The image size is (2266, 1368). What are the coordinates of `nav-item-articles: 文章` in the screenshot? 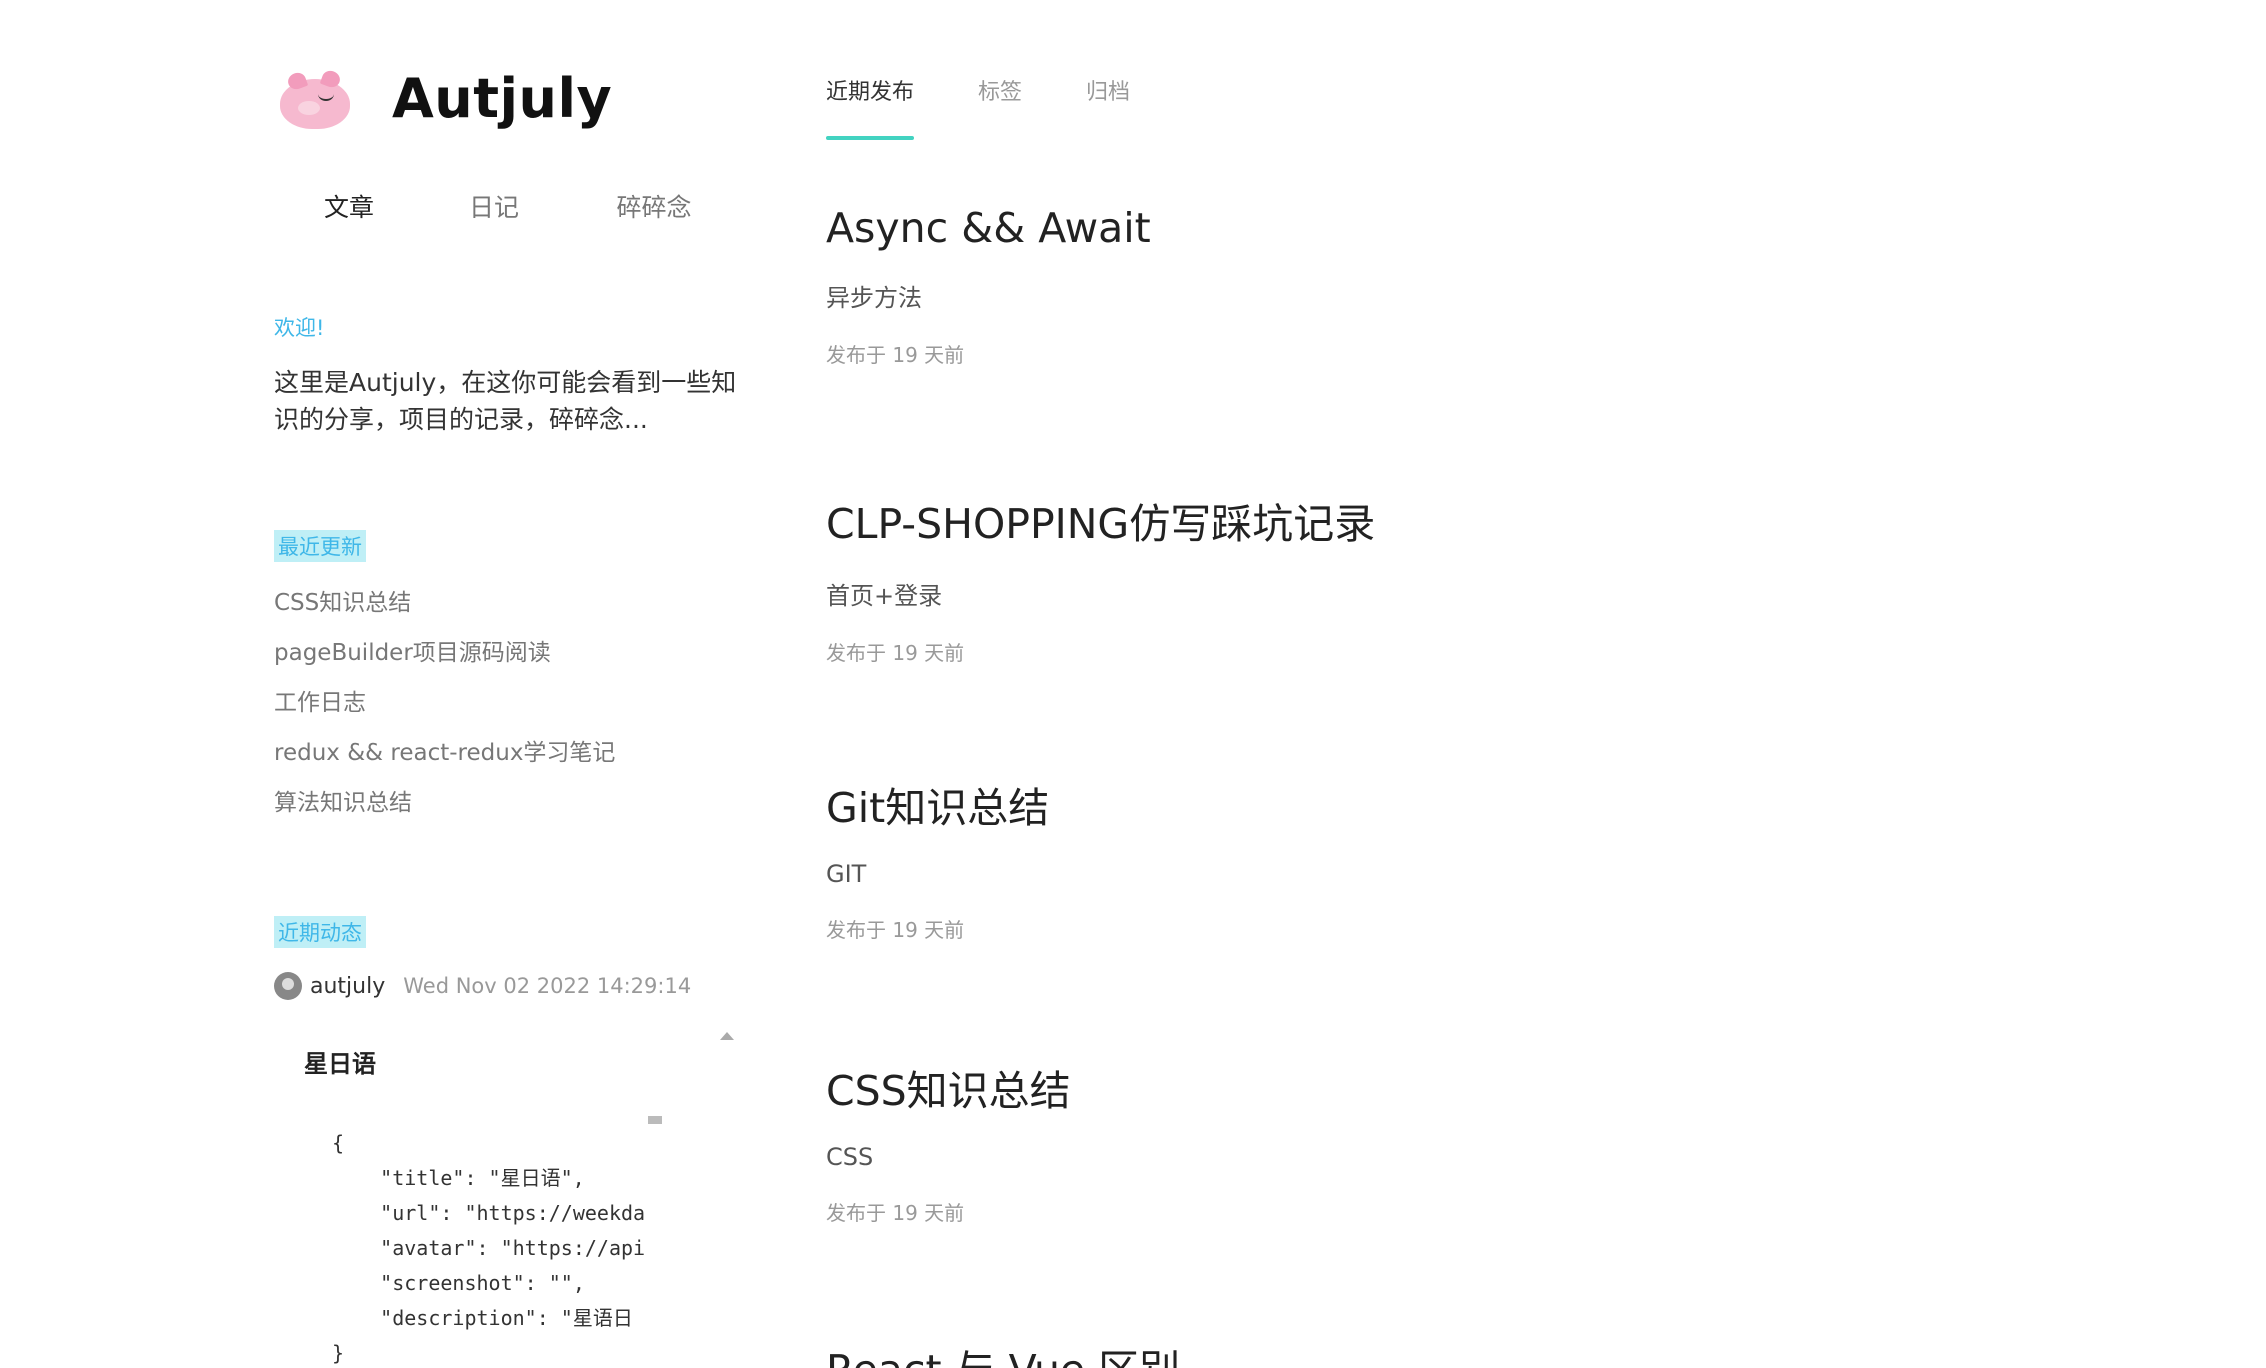 It's located at (349, 206).